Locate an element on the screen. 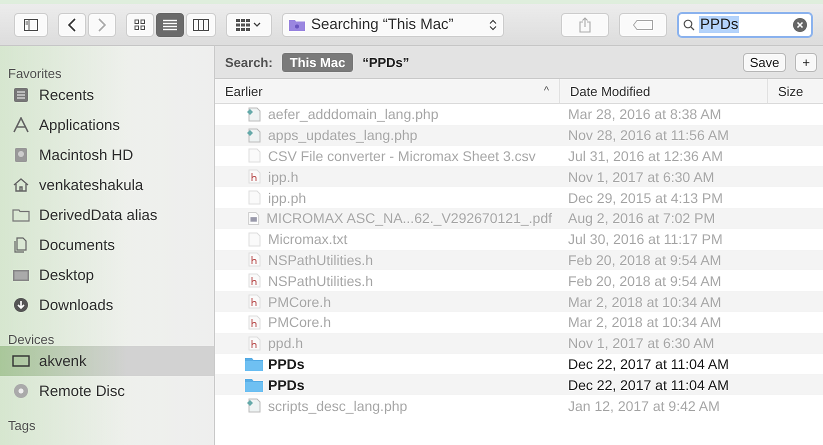  sidebar-item: Documents is located at coordinates (107, 245).